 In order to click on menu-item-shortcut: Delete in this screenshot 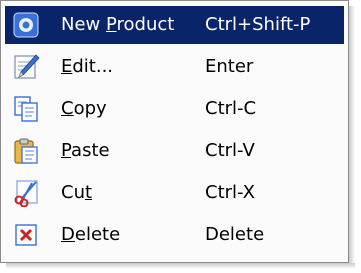, I will do `click(235, 234)`.